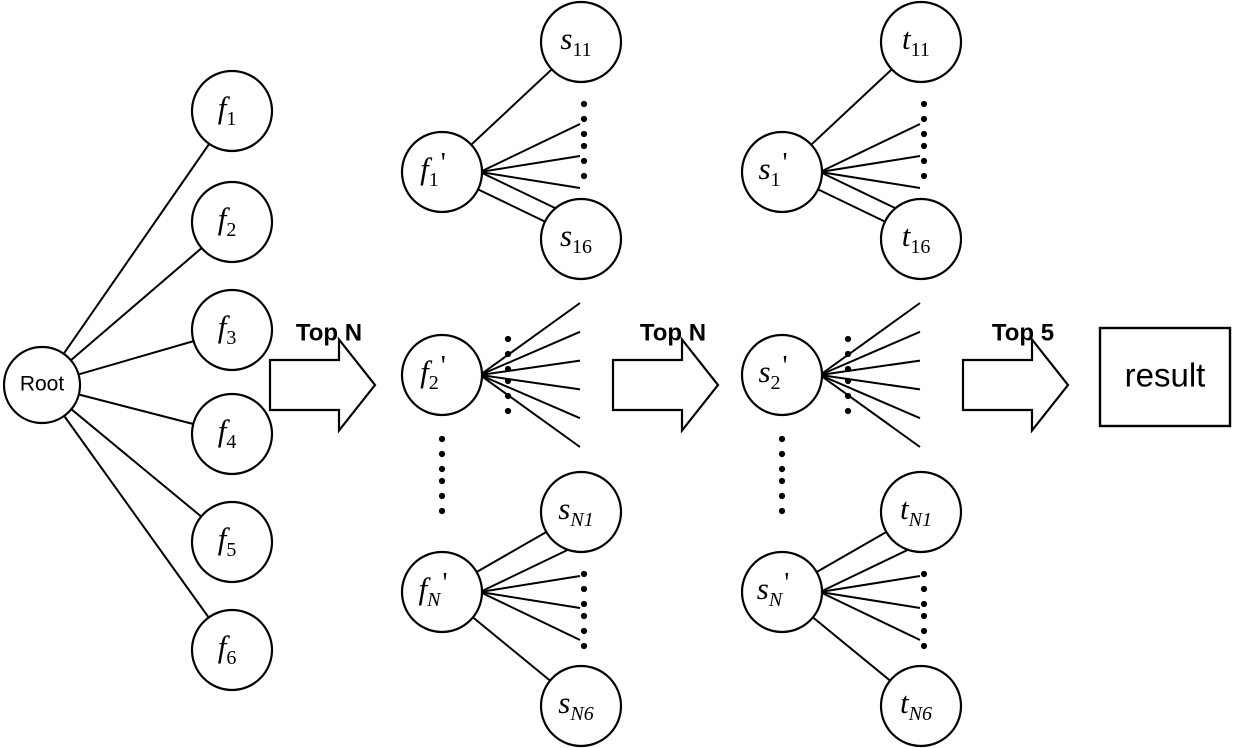 Image resolution: width=1240 pixels, height=748 pixels. What do you see at coordinates (848, 375) in the screenshot?
I see `ellipsis-col3-mid-group` at bounding box center [848, 375].